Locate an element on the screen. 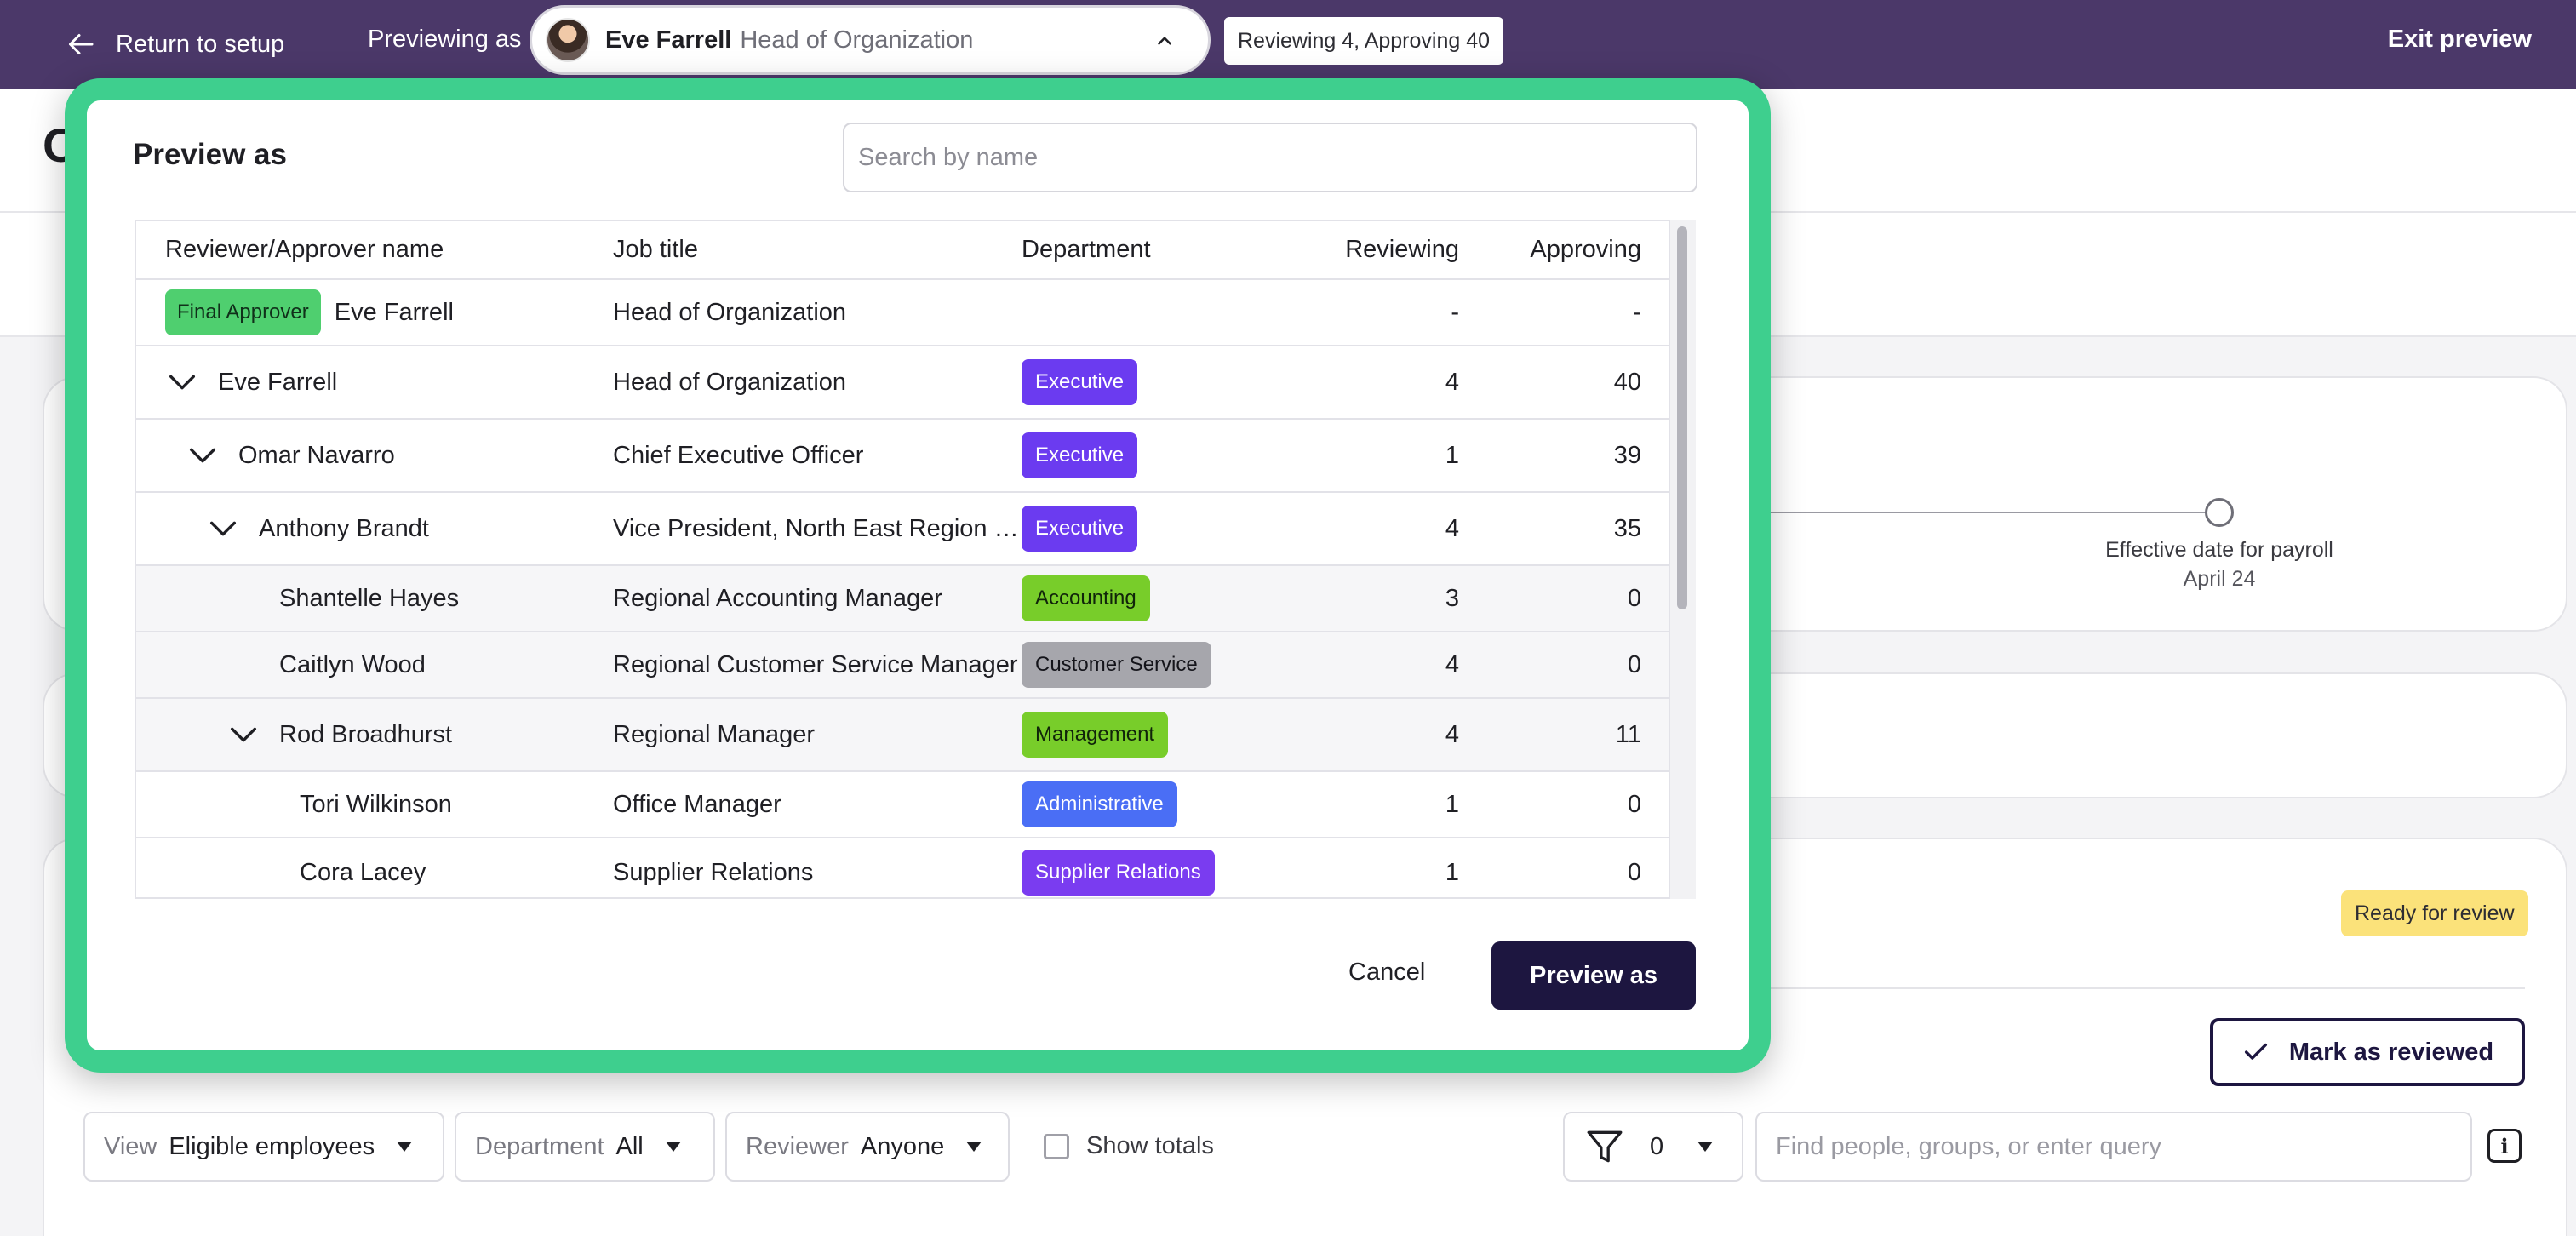 Image resolution: width=2576 pixels, height=1236 pixels. selected-user-name: Eve Farrell is located at coordinates (668, 40).